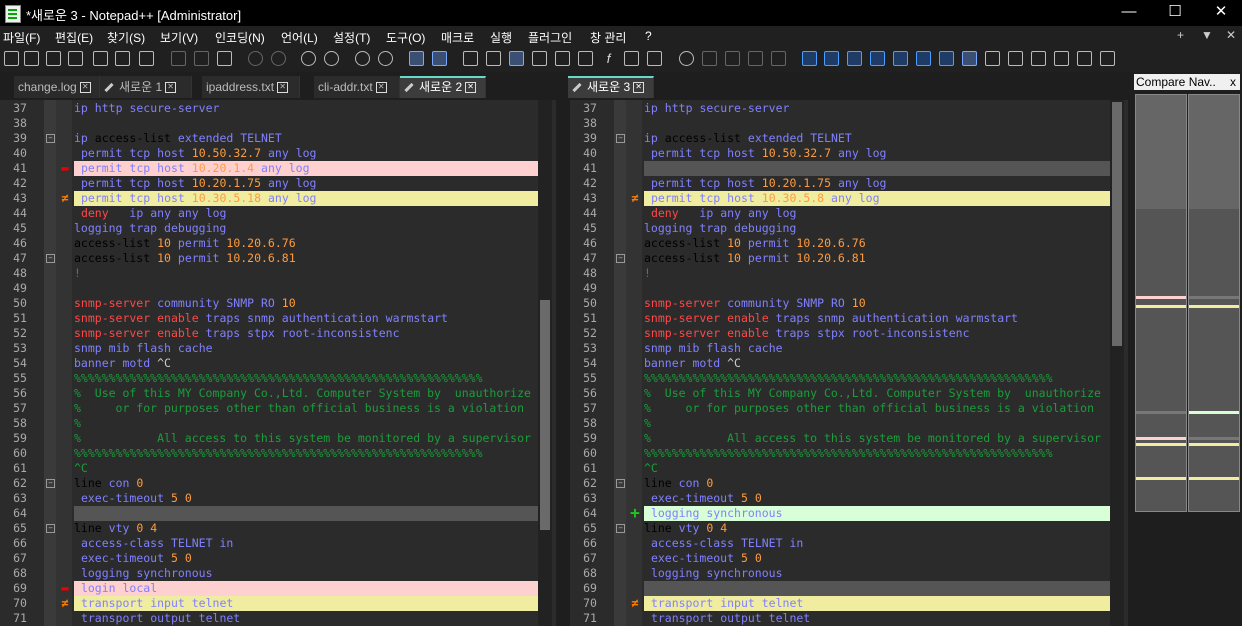 This screenshot has height=626, width=1242. I want to click on compare-selections-icon, so click(831, 58).